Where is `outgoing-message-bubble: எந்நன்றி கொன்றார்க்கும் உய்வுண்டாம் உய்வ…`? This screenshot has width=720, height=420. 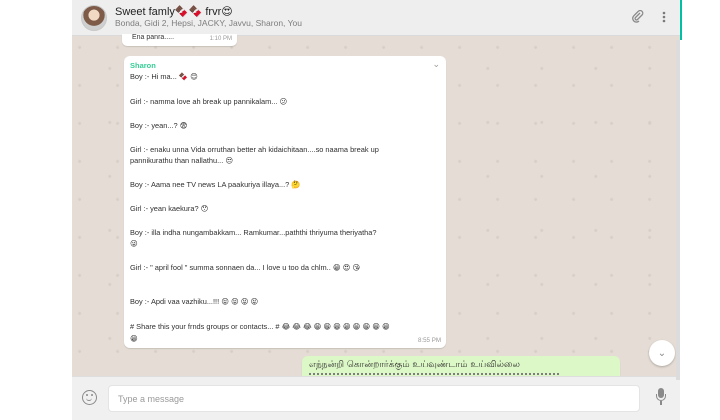 outgoing-message-bubble: எந்நன்றி கொன்றார்க்கும் உய்வுண்டாம் உய்வ… is located at coordinates (461, 367).